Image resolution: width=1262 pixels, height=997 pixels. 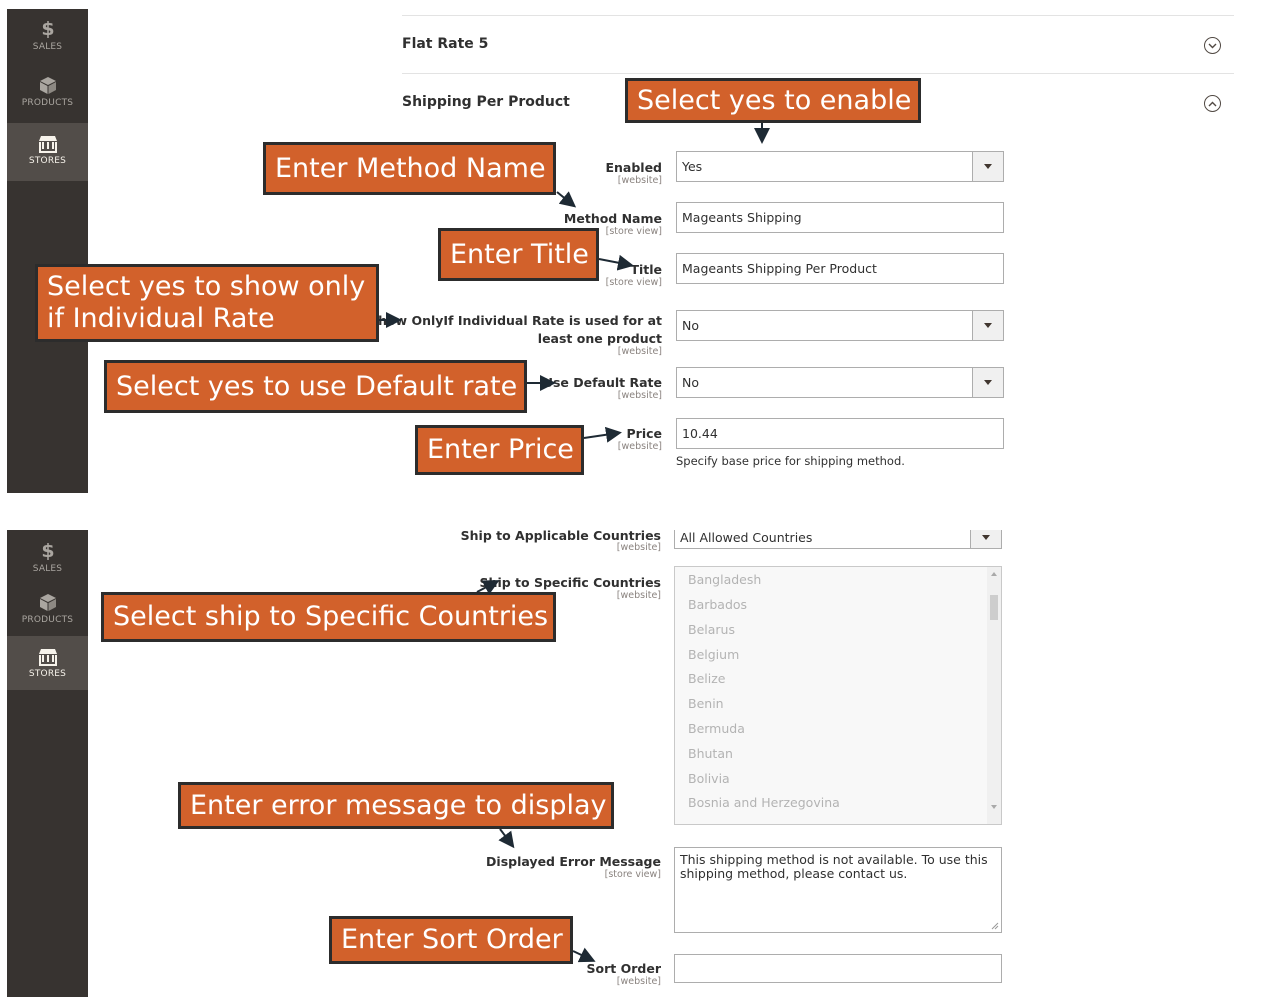 What do you see at coordinates (638, 595) in the screenshot?
I see `specific-countries-scope: [website]` at bounding box center [638, 595].